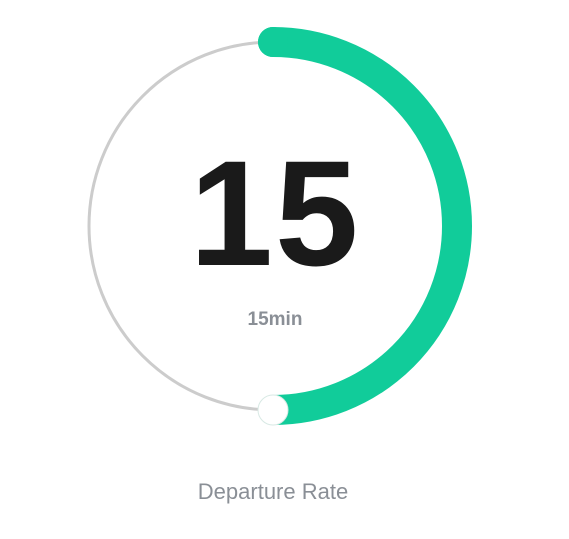 This screenshot has height=539, width=569. What do you see at coordinates (275, 213) in the screenshot?
I see `gauge-value: 15` at bounding box center [275, 213].